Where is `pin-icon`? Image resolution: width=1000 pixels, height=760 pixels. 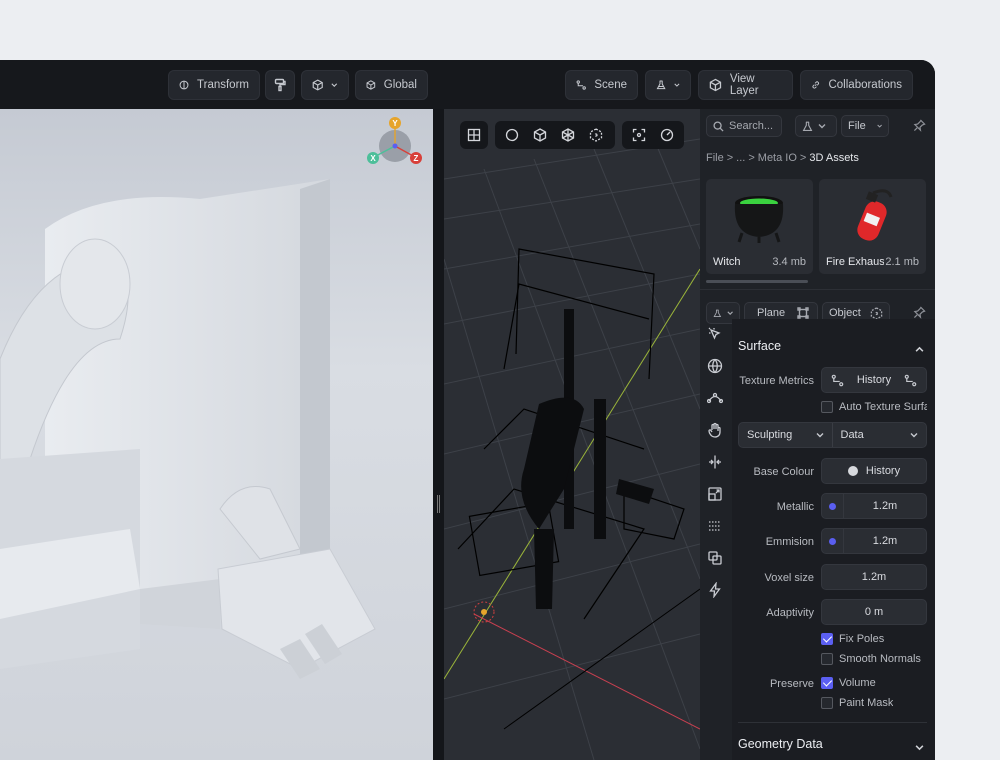
pin-icon is located at coordinates (919, 128).